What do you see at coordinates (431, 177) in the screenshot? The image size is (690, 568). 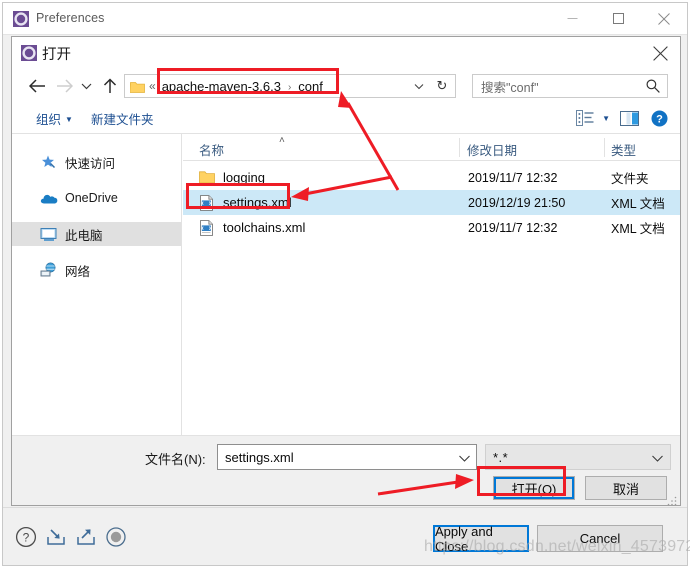 I see `table-row: logging 2019/11/7 12:32 文件夹` at bounding box center [431, 177].